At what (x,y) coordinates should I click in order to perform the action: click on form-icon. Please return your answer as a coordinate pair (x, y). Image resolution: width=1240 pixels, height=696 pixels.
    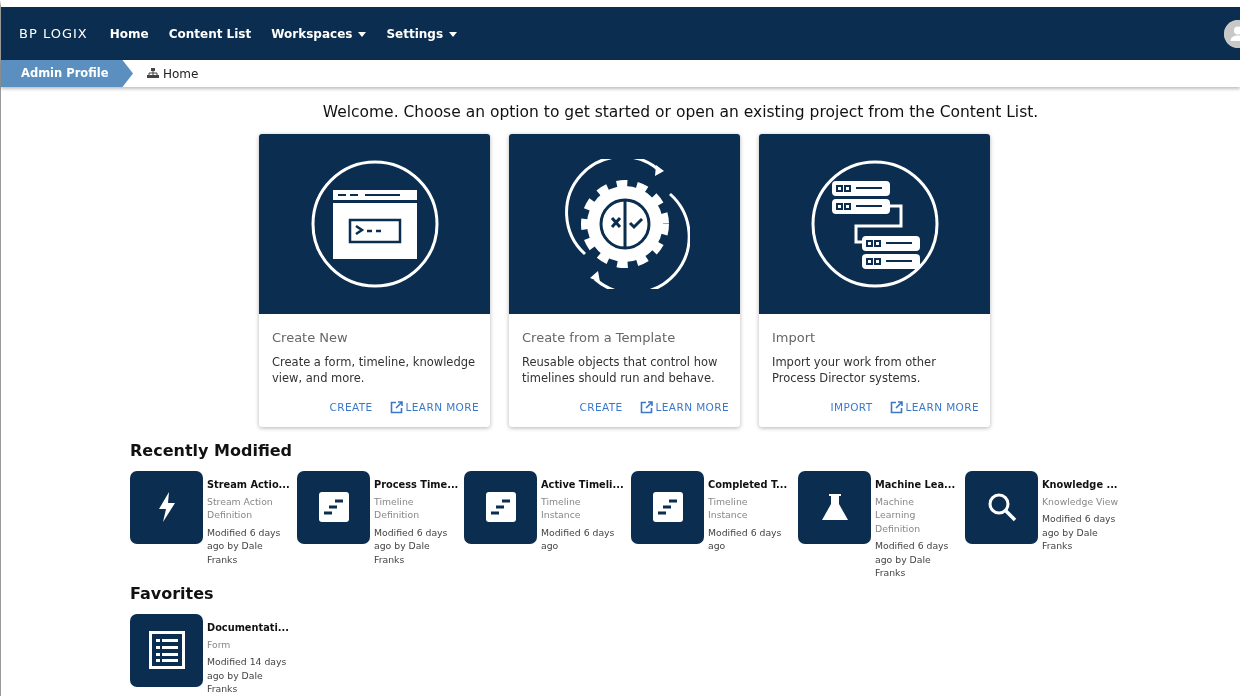
    Looking at the image, I should click on (166, 650).